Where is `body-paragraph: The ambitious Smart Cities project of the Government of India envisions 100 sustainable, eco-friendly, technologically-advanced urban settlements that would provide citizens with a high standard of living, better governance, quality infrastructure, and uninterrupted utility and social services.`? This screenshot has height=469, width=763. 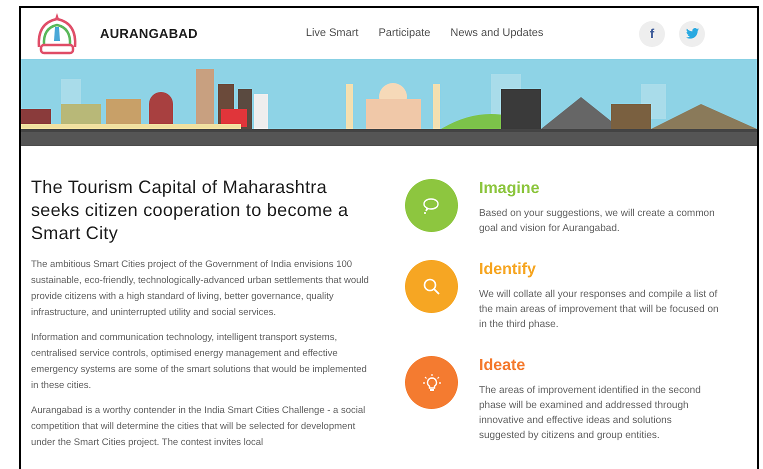
body-paragraph: The ambitious Smart Cities project of the Government of India envisions 100 sustainable, eco-friendly, technologically-advanced urban settlements that would provide citizens with a high standard of living, better governance, quality infrastructure, and uninterrupted utility and social services. is located at coordinates (200, 289).